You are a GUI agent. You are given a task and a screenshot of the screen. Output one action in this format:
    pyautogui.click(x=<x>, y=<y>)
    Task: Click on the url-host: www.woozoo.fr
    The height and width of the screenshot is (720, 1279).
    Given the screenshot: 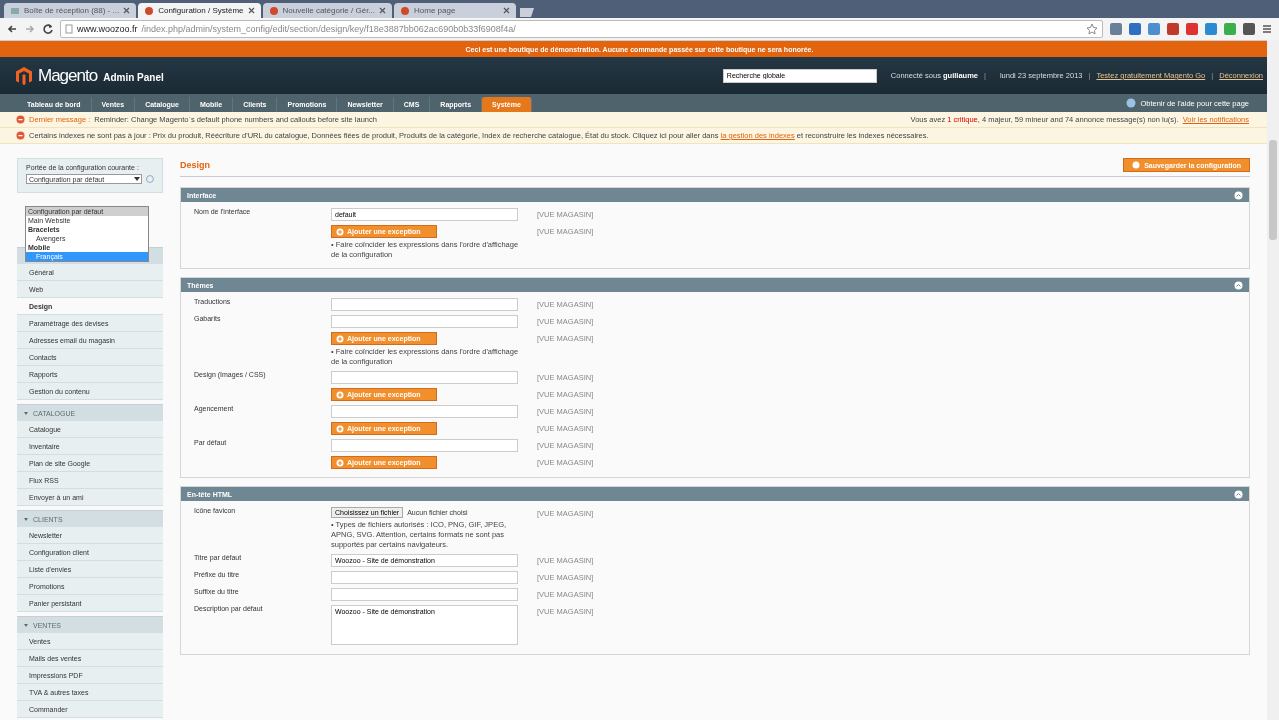 What is the action you would take?
    pyautogui.click(x=107, y=29)
    